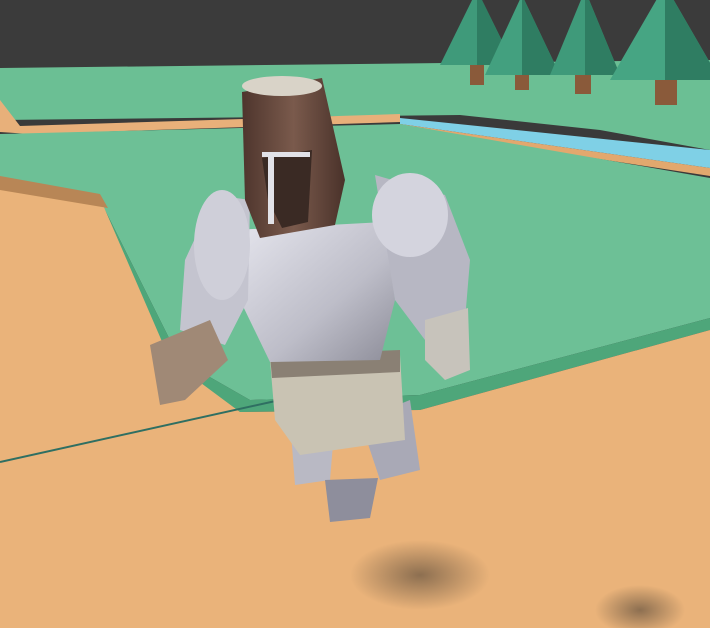  What do you see at coordinates (351, 500) in the screenshot?
I see `knight-boot` at bounding box center [351, 500].